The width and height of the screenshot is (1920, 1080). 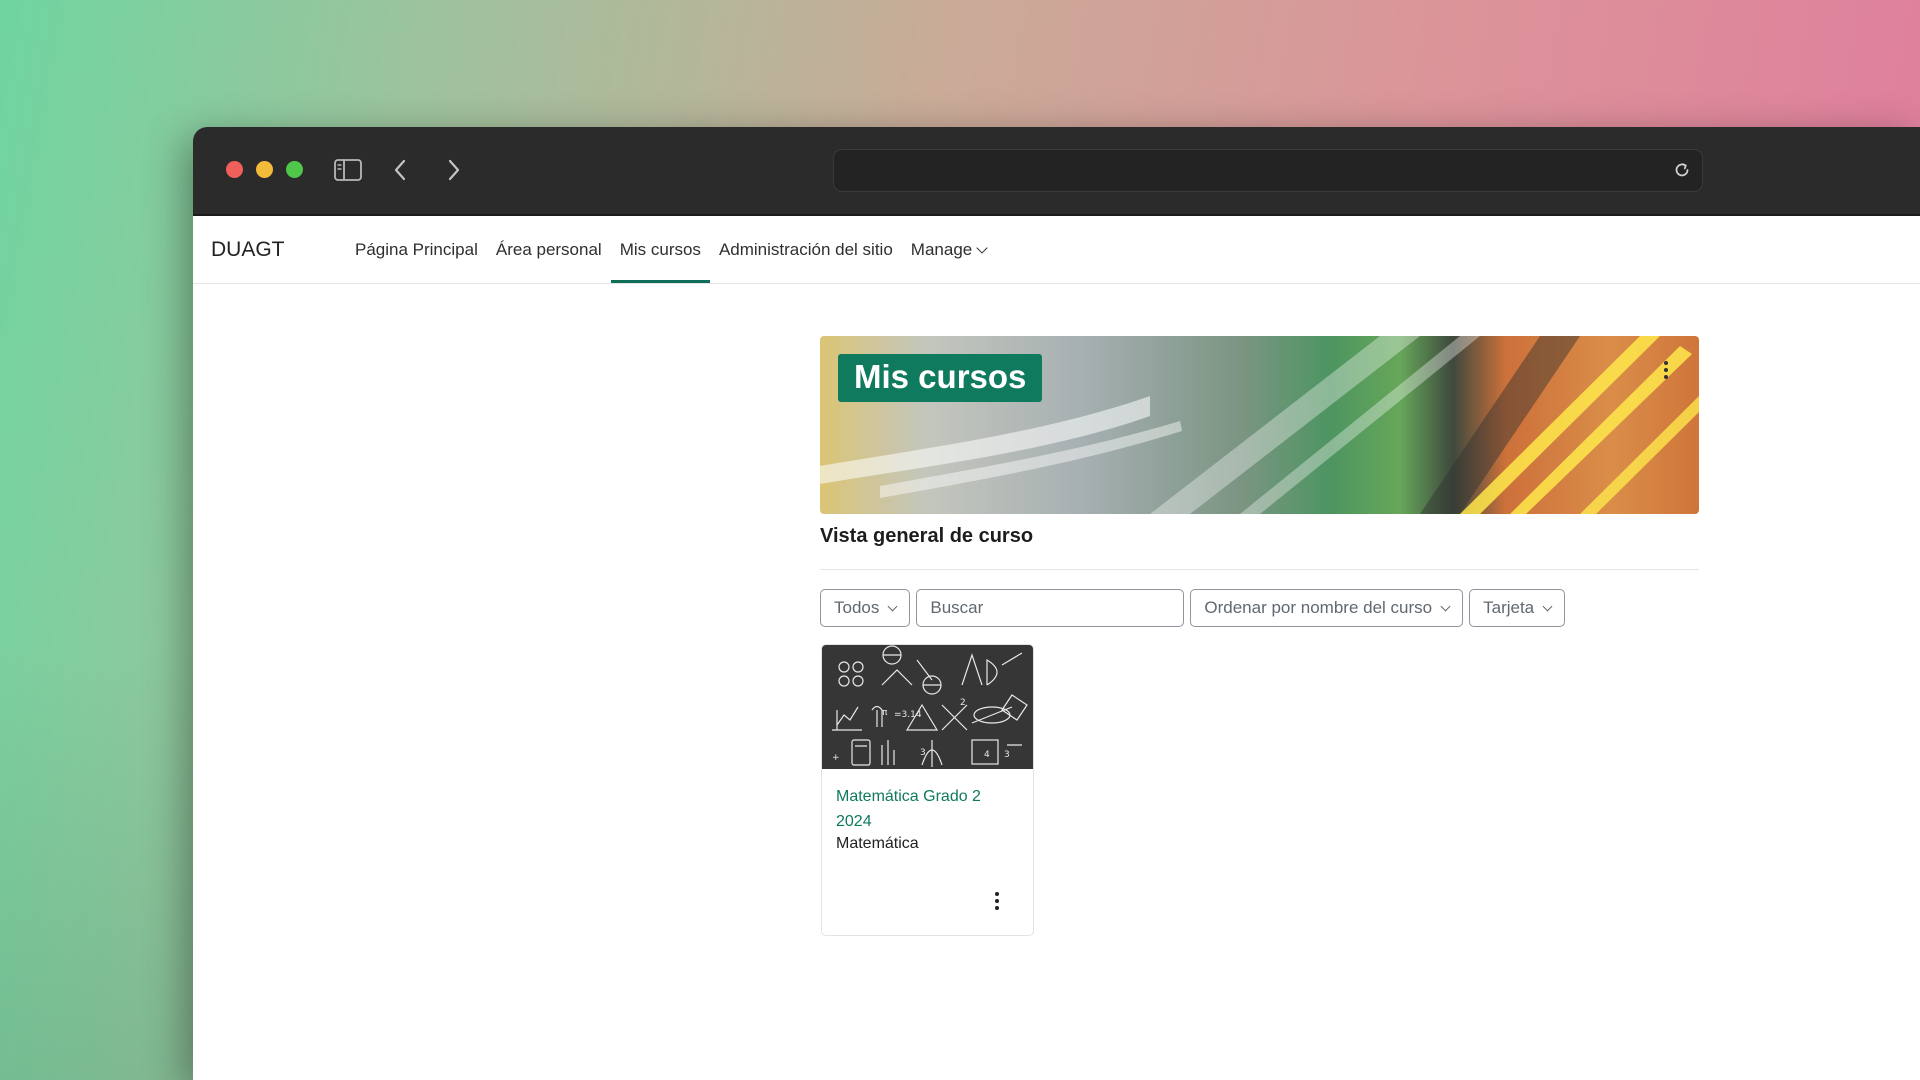 I want to click on page-header-banner: Mis cursos, so click(x=1259, y=425).